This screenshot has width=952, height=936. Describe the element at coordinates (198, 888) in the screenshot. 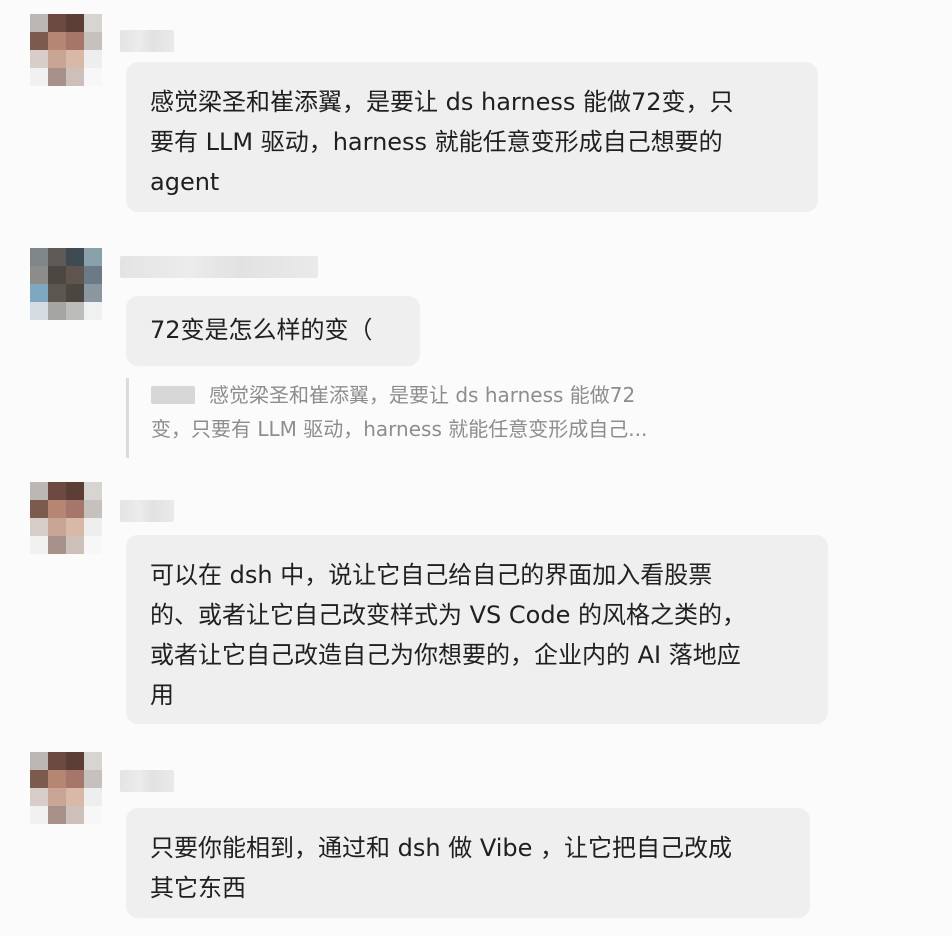

I see `message-text-line: 其它东西` at that location.